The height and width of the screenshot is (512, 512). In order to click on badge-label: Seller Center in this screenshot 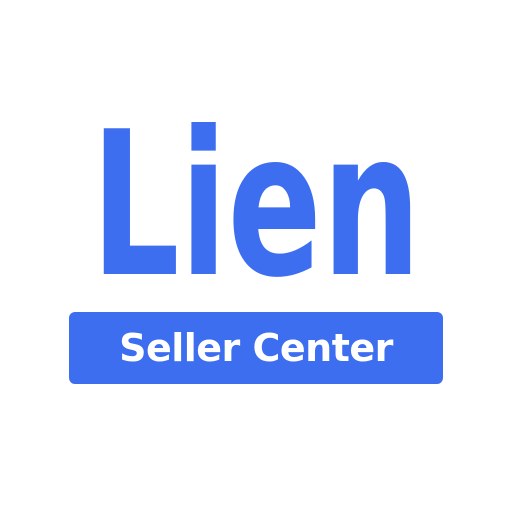, I will do `click(256, 348)`.